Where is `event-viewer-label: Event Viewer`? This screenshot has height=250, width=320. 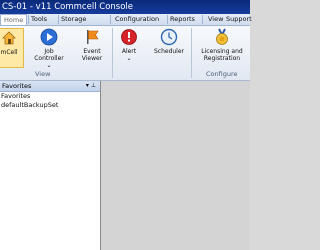
event-viewer-label: Event Viewer is located at coordinates (92, 55).